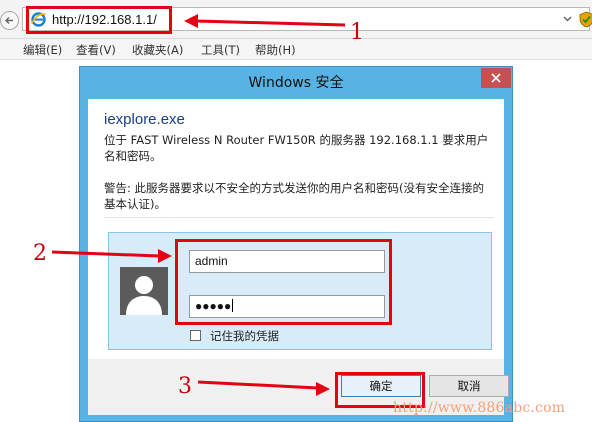 The image size is (592, 422). I want to click on step-number-2: 2, so click(40, 253).